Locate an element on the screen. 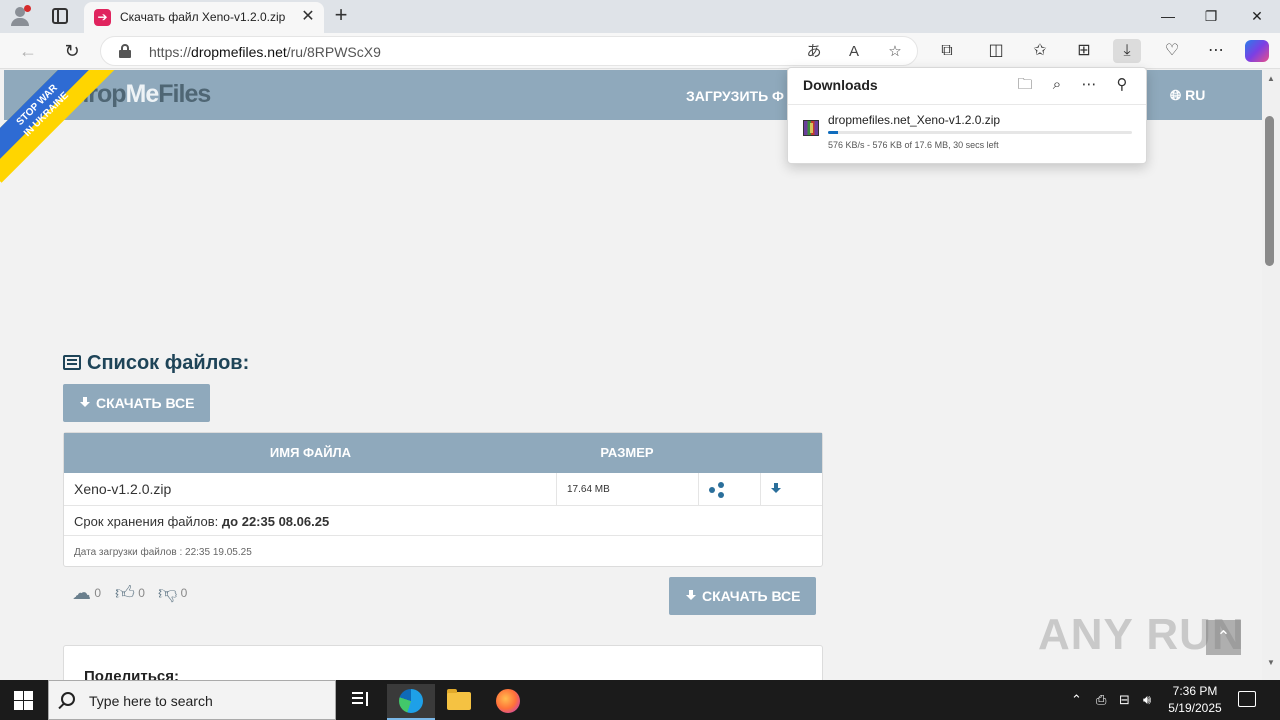 The image size is (1280, 720). edge-icon is located at coordinates (411, 701).